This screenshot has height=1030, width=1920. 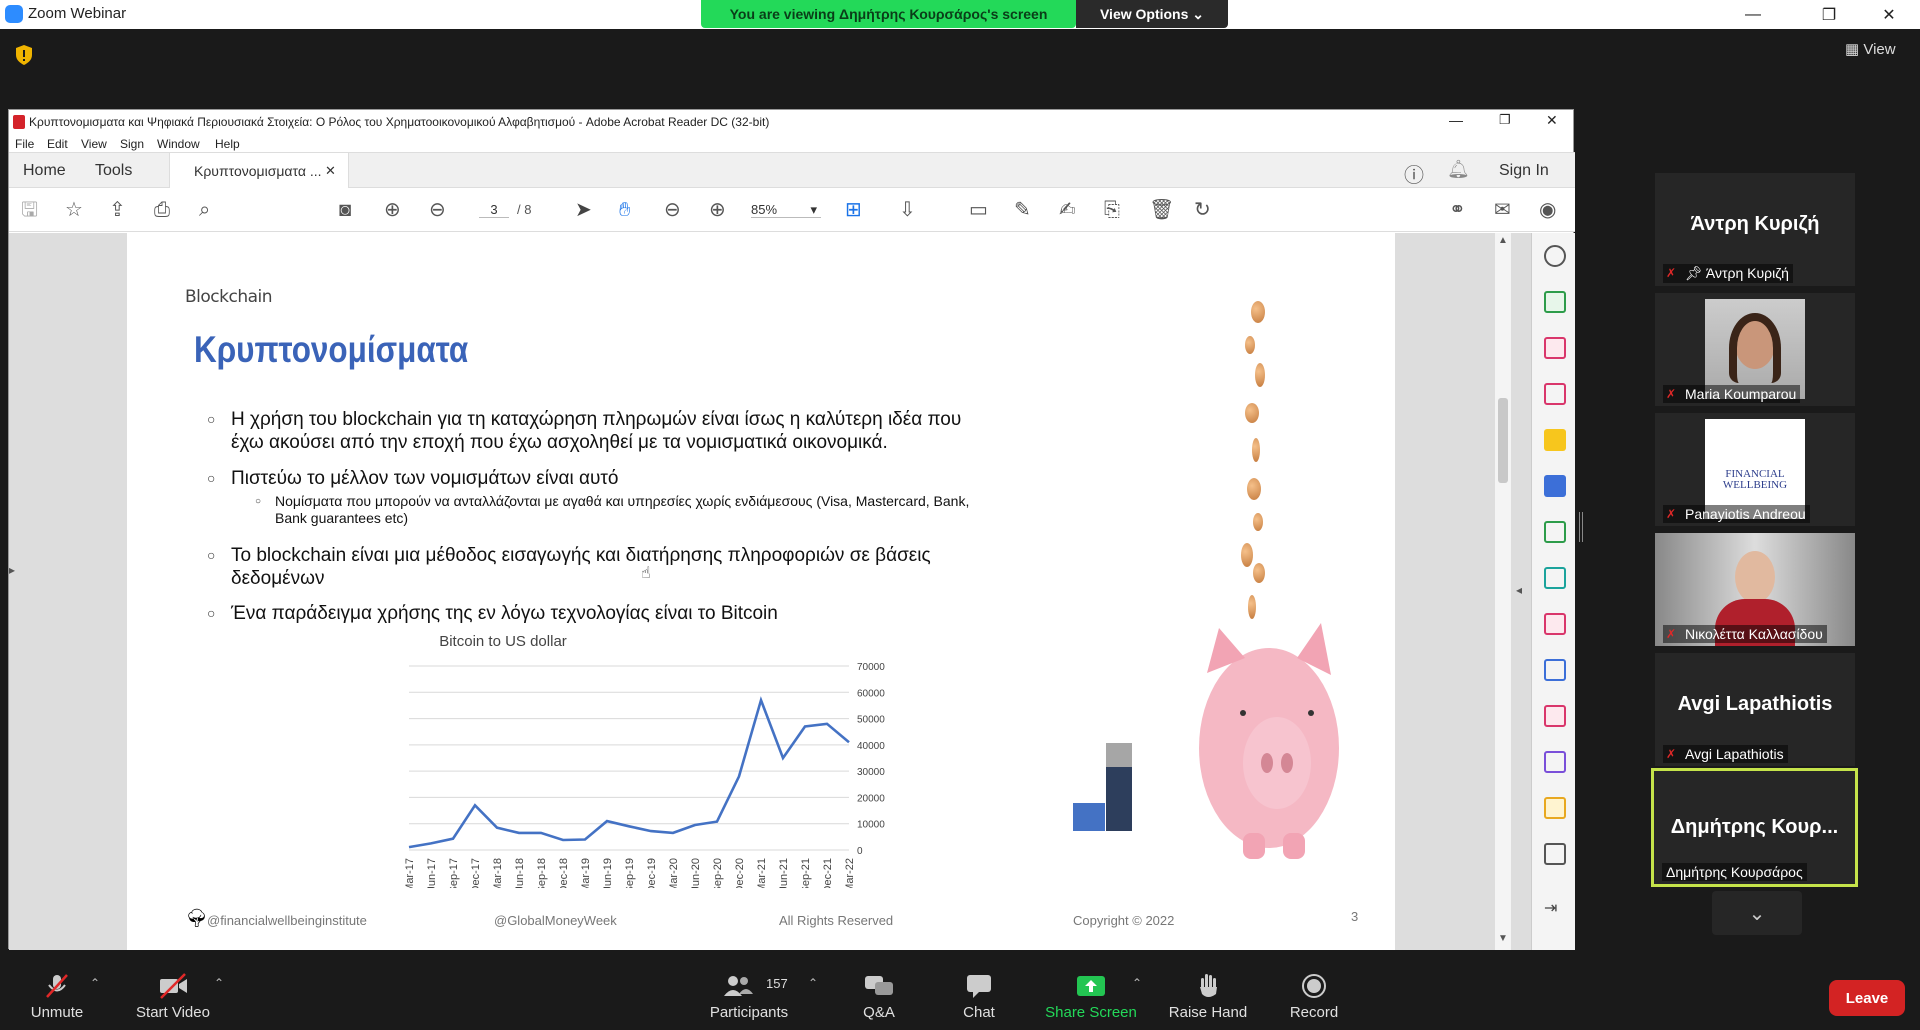 What do you see at coordinates (1503, 938) in the screenshot?
I see `scroll-down-icon: ▼` at bounding box center [1503, 938].